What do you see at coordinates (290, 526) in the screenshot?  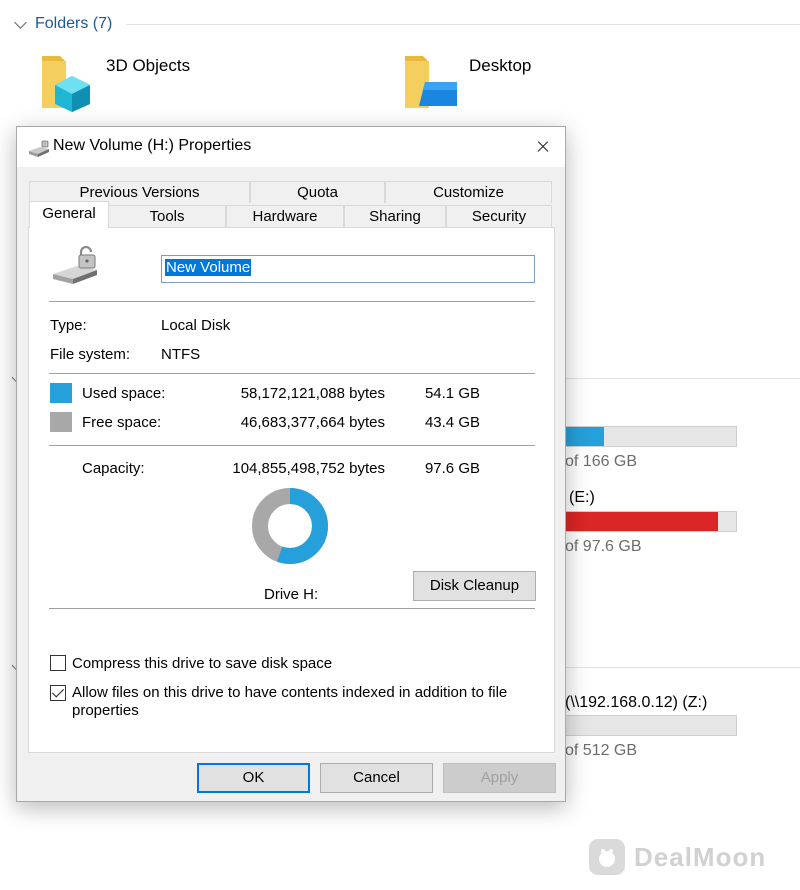 I see `disk-usage-donut` at bounding box center [290, 526].